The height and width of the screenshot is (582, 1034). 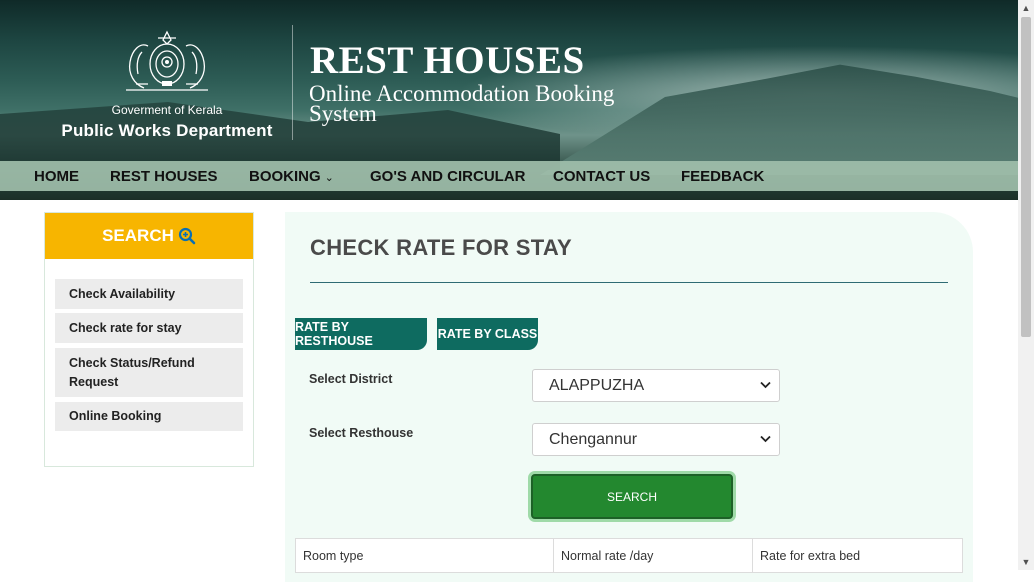 I want to click on nav-feedback: FEEDBACK, so click(x=722, y=176).